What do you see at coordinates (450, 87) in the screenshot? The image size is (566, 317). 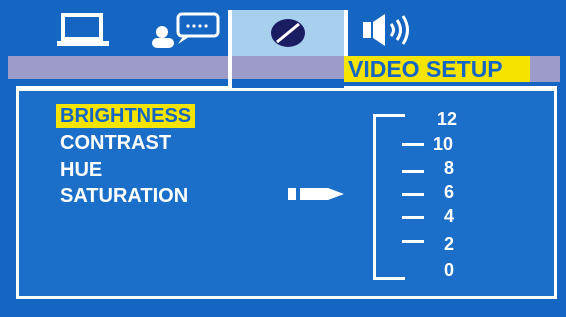 I see `panel-border-right` at bounding box center [450, 87].